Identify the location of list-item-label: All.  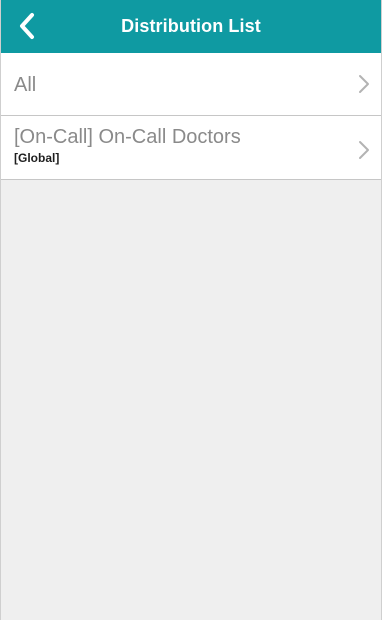
(25, 85).